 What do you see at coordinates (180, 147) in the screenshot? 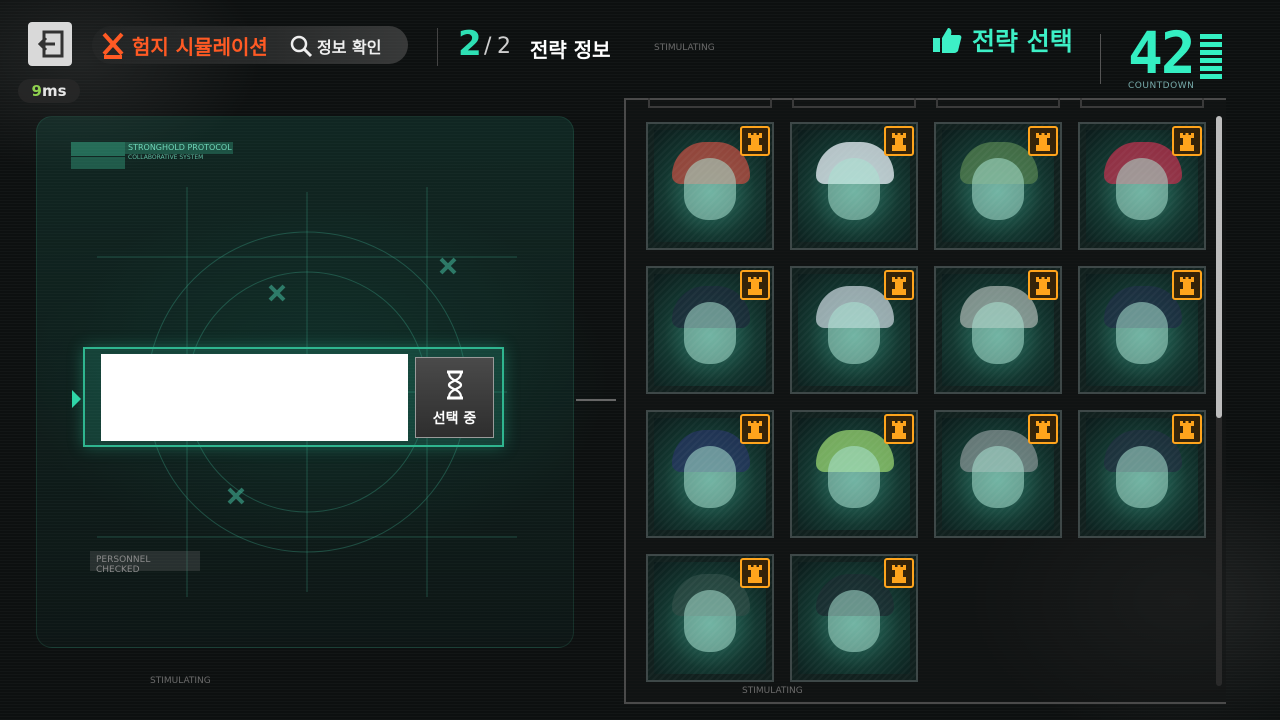
I see `protocol-line1: STRONGHOLD PROTOCOL` at bounding box center [180, 147].